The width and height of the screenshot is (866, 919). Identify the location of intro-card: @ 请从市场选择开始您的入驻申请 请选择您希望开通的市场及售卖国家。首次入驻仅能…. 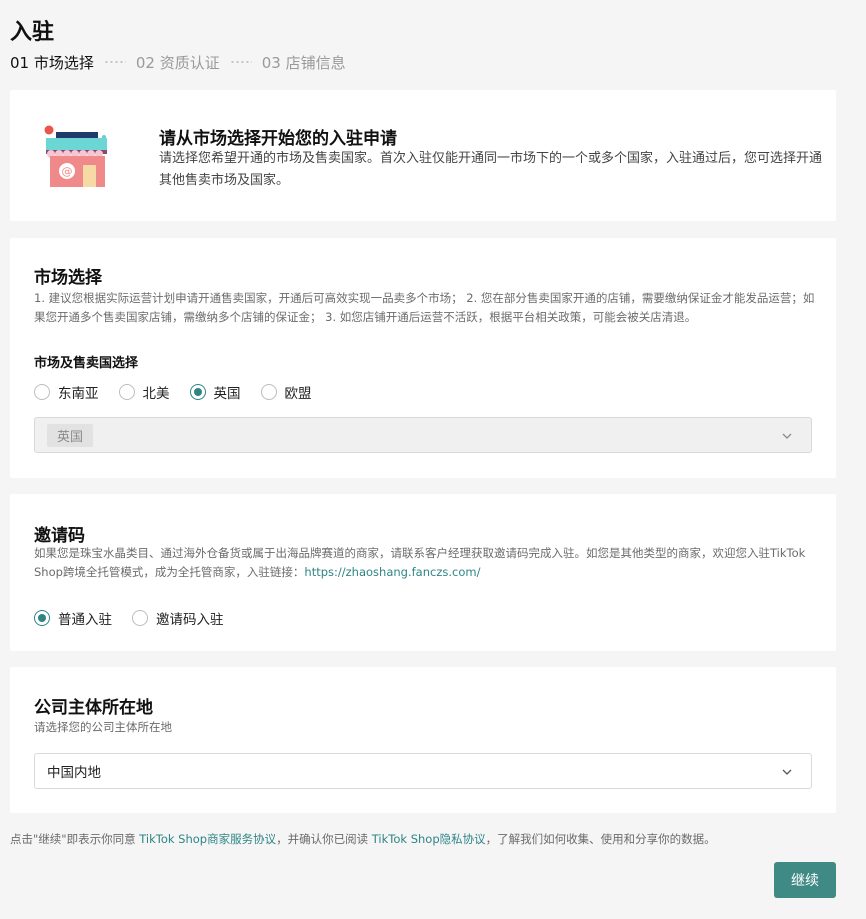
(423, 155).